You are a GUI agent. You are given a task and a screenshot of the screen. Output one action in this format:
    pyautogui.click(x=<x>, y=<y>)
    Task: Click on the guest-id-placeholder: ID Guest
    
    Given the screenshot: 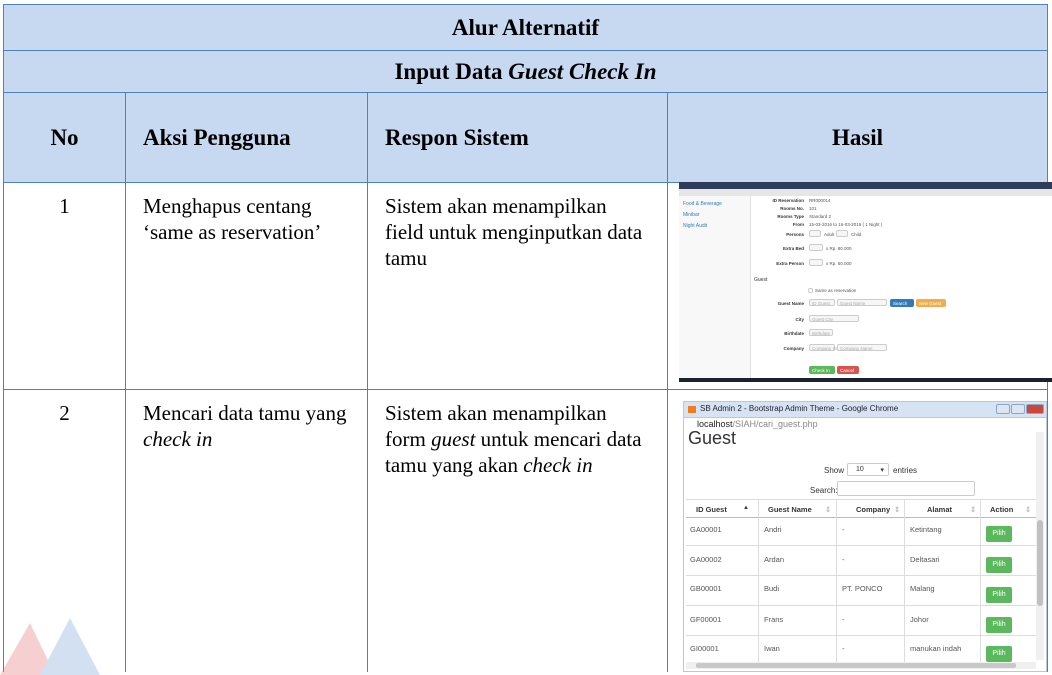 What is the action you would take?
    pyautogui.click(x=821, y=303)
    